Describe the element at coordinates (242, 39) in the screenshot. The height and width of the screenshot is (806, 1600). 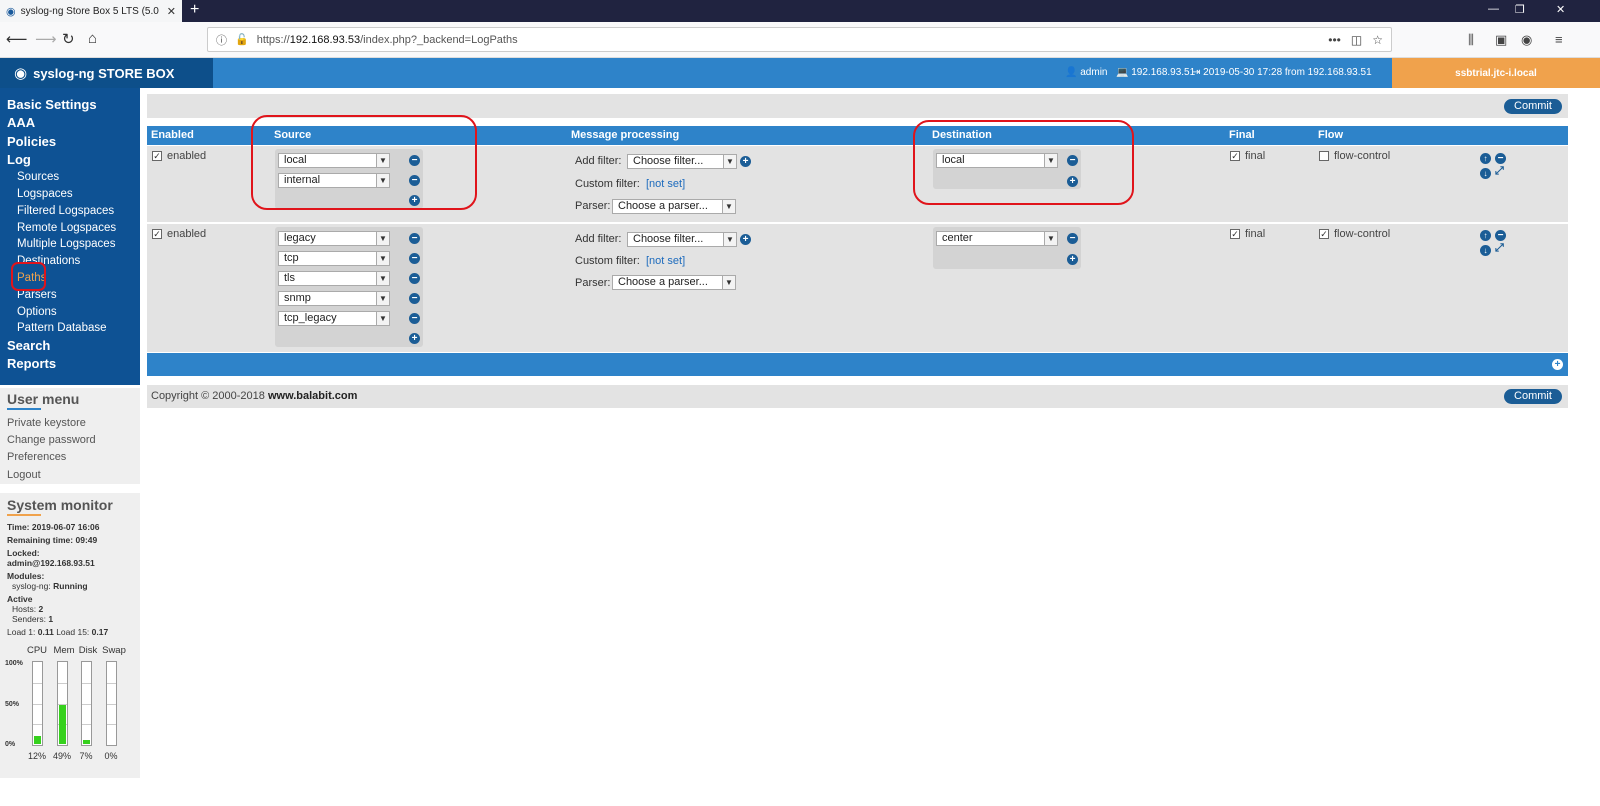
I see `lock-warning-icon: 🔓` at that location.